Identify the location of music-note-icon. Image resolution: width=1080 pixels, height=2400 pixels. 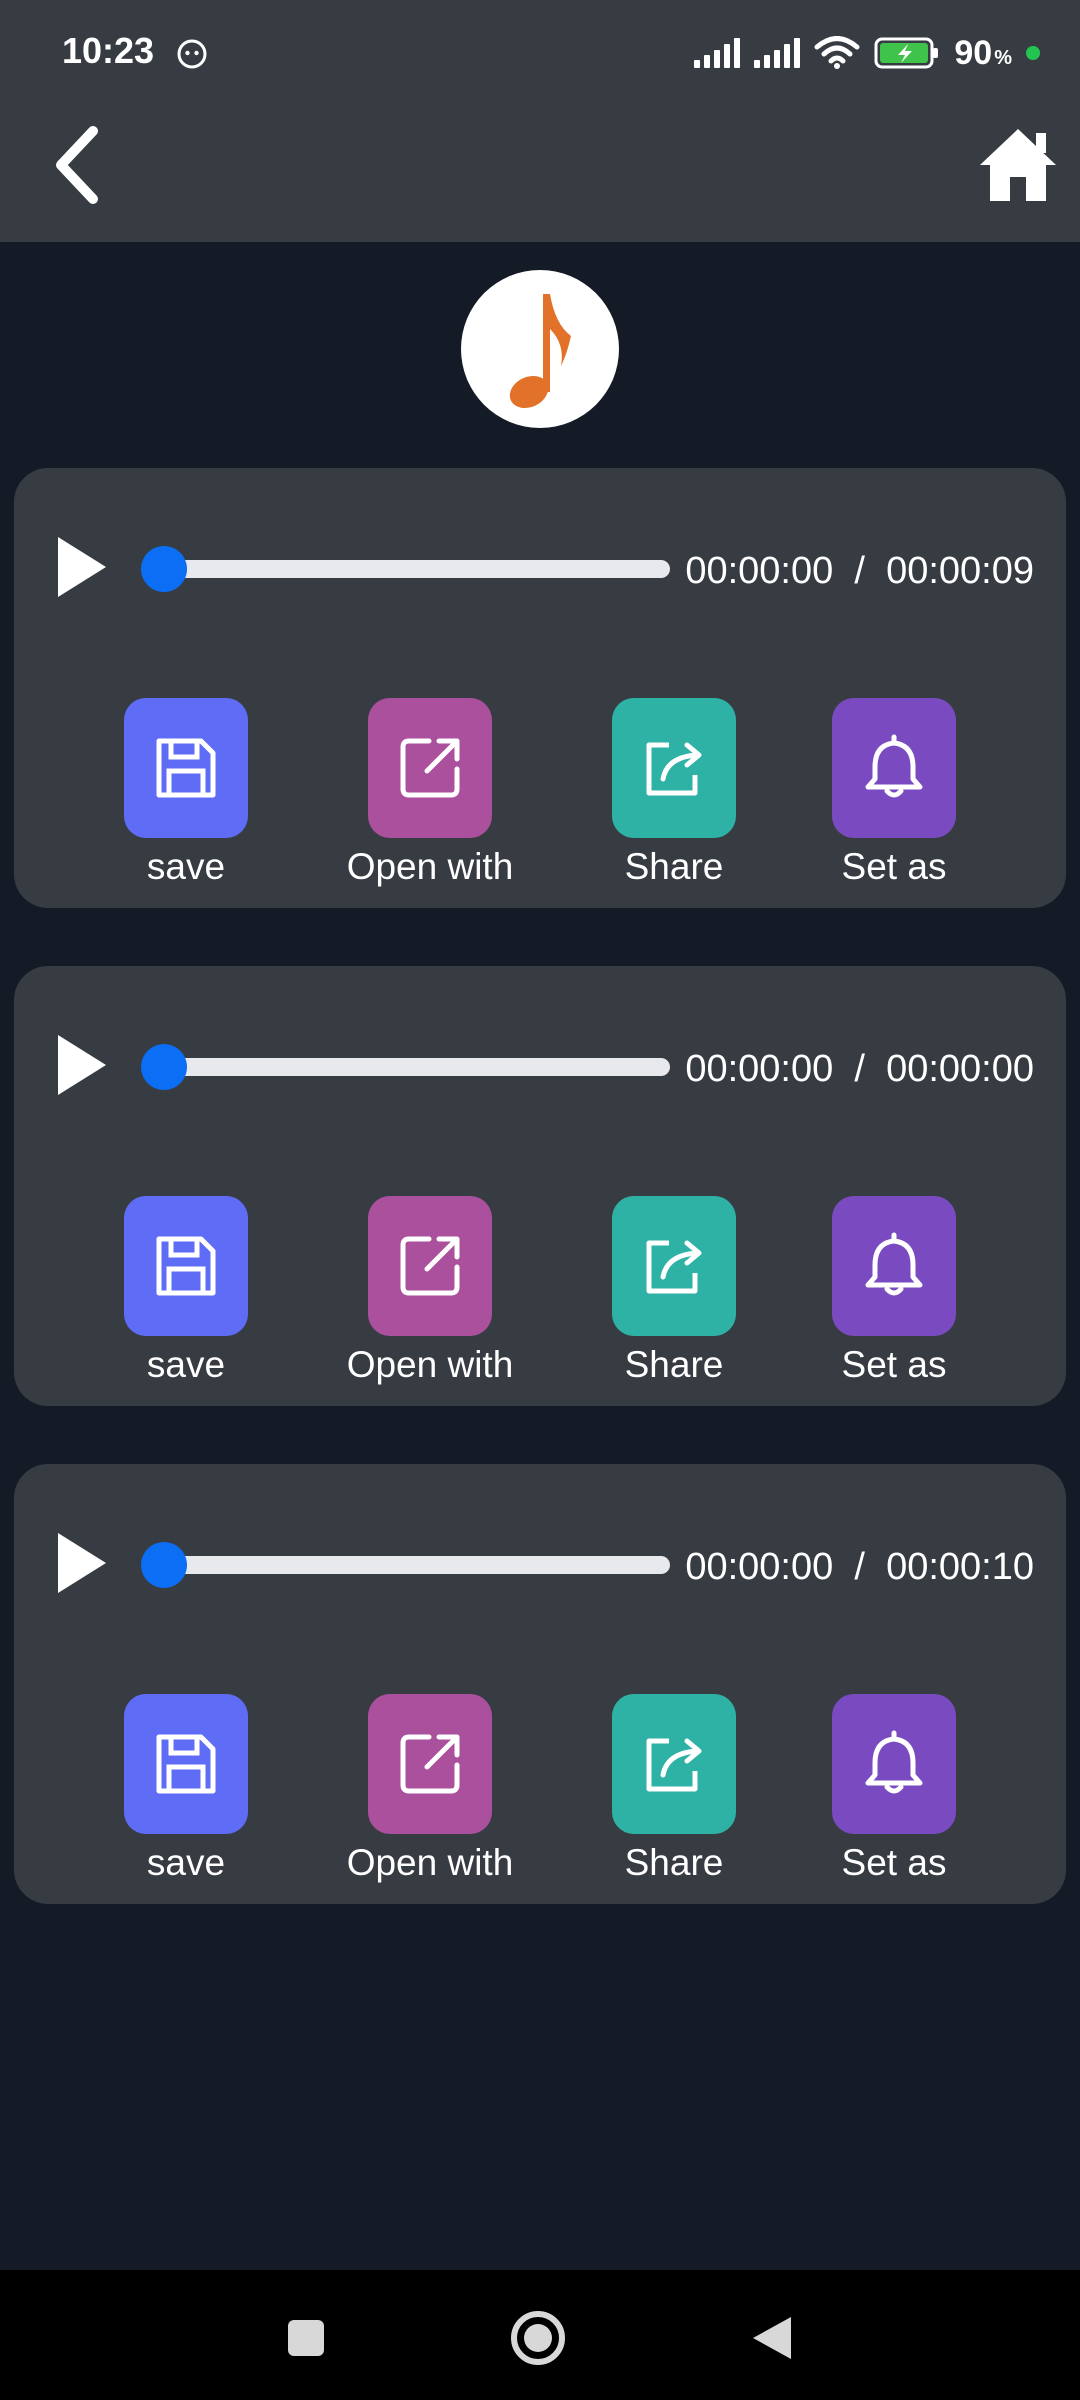
(540, 351).